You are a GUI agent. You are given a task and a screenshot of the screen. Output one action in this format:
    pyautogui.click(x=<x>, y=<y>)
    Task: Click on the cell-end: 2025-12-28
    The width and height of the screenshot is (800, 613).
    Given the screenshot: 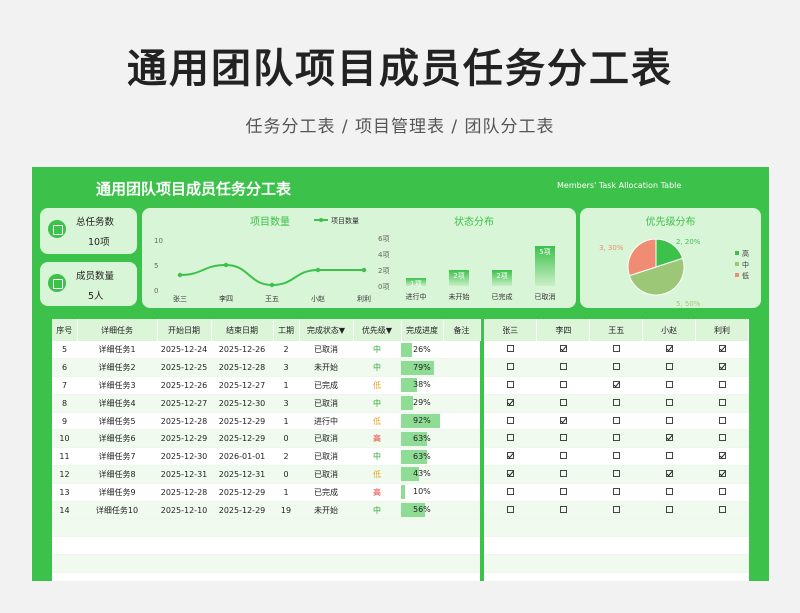 What is the action you would take?
    pyautogui.click(x=242, y=368)
    